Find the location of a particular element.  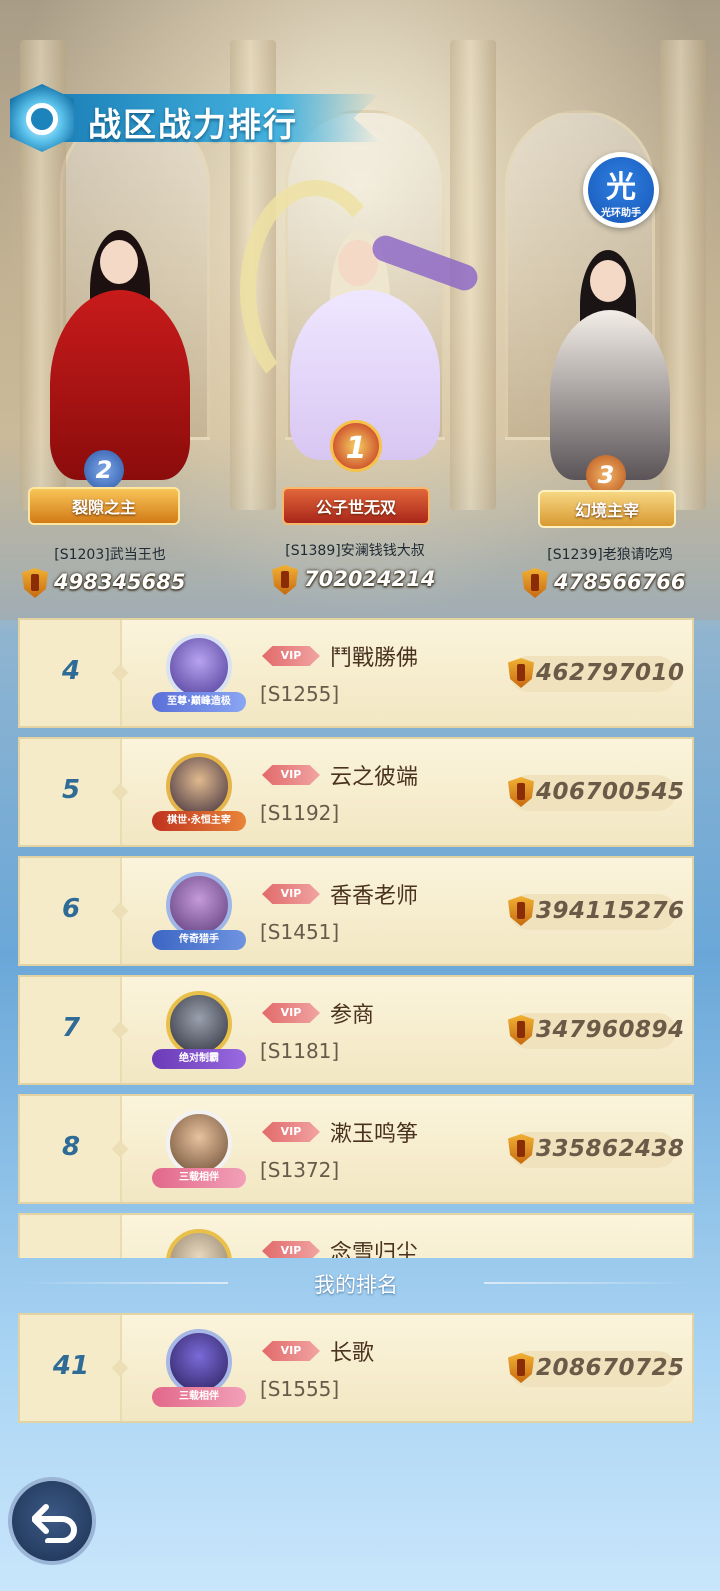

rank-number: 8 is located at coordinates (71, 1147).